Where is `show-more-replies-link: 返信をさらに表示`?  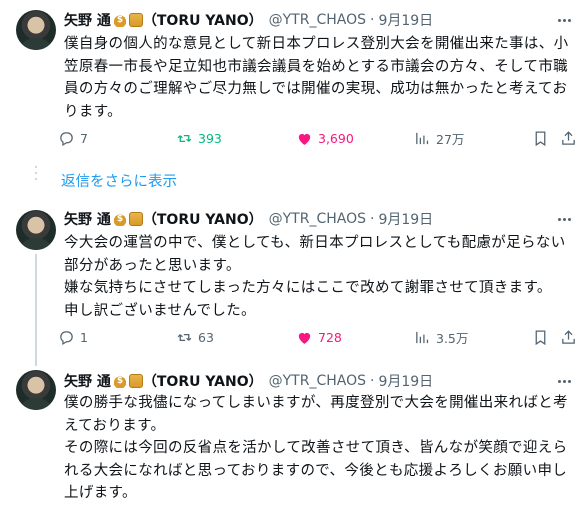
show-more-replies-link: 返信をさらに表示 is located at coordinates (119, 180).